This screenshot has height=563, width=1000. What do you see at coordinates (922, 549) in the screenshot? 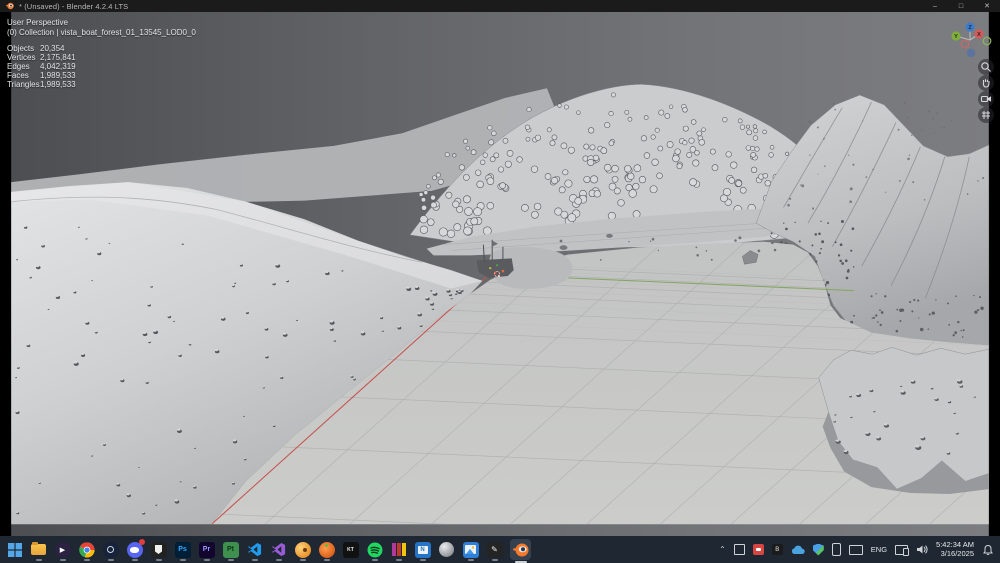
I see `volume-icon` at bounding box center [922, 549].